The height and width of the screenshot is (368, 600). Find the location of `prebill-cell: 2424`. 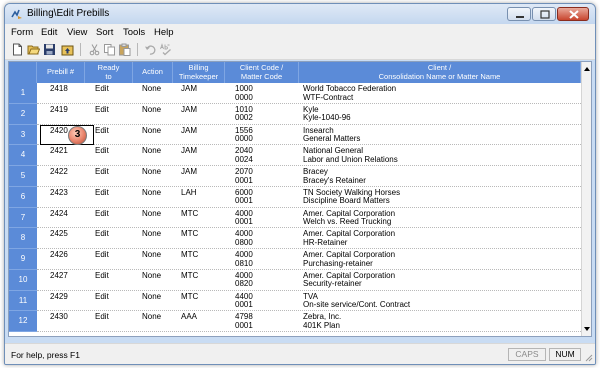

prebill-cell: 2424 is located at coordinates (59, 213).